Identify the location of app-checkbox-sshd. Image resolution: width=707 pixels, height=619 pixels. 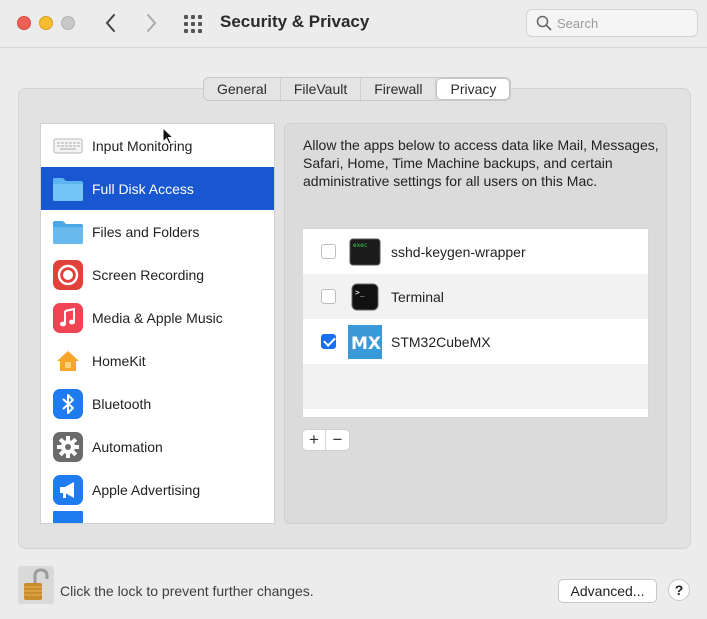
(328, 251).